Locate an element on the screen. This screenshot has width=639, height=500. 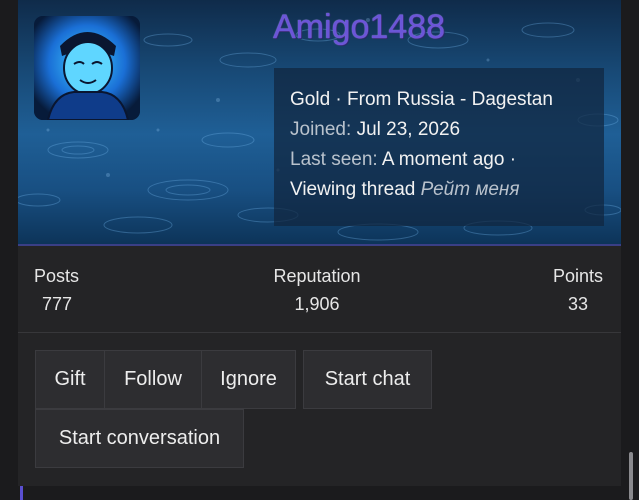
username: Amigo1488 is located at coordinates (359, 27).